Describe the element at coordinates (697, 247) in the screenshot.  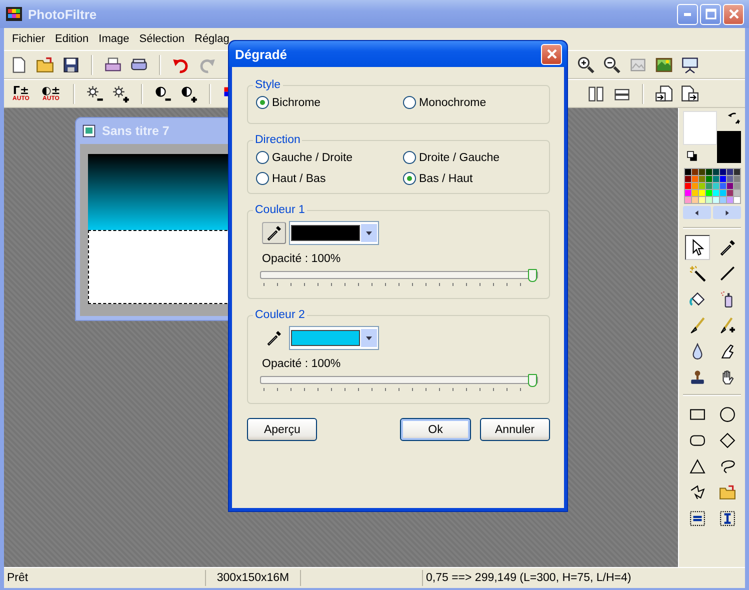
I see `pointer-tool` at that location.